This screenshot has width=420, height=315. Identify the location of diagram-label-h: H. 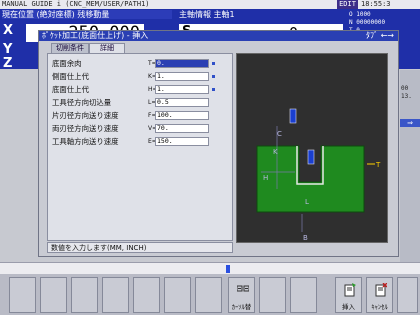
(265, 178).